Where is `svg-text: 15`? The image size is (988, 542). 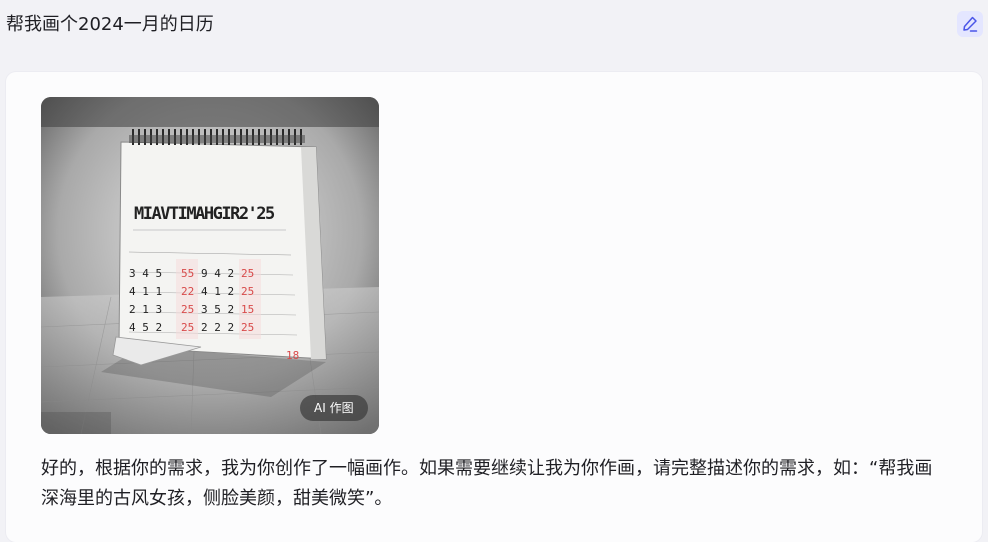 svg-text: 15 is located at coordinates (247, 309).